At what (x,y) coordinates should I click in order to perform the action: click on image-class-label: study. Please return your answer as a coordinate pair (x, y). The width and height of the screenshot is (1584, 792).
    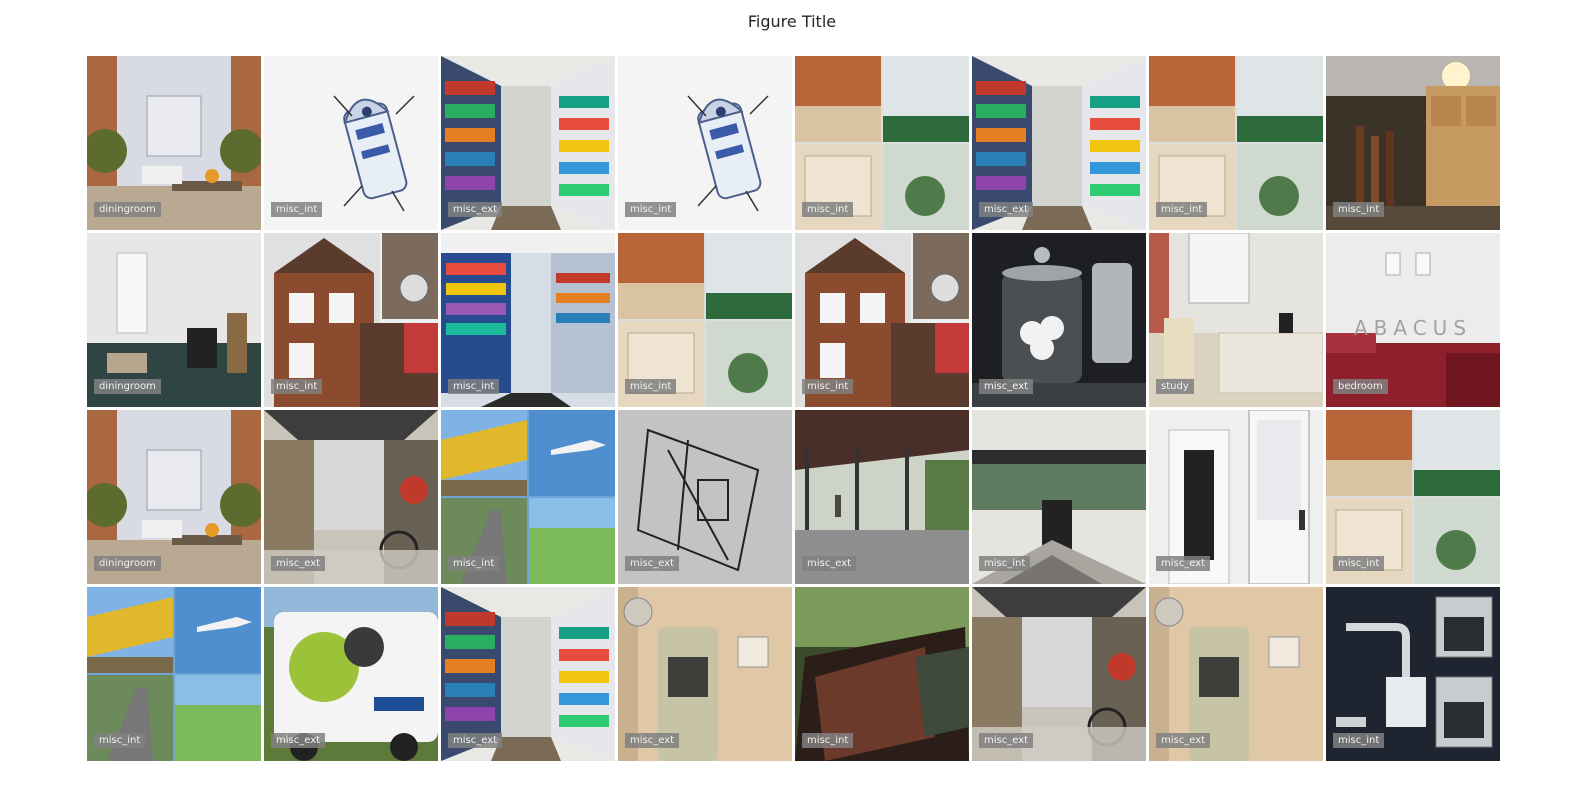
    Looking at the image, I should click on (1175, 386).